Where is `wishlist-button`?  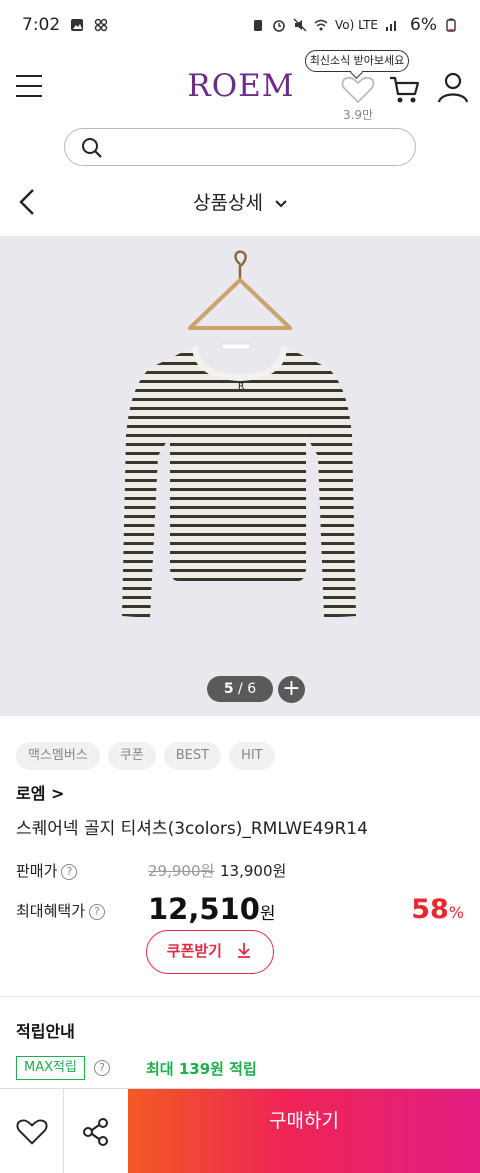 wishlist-button is located at coordinates (32, 1131).